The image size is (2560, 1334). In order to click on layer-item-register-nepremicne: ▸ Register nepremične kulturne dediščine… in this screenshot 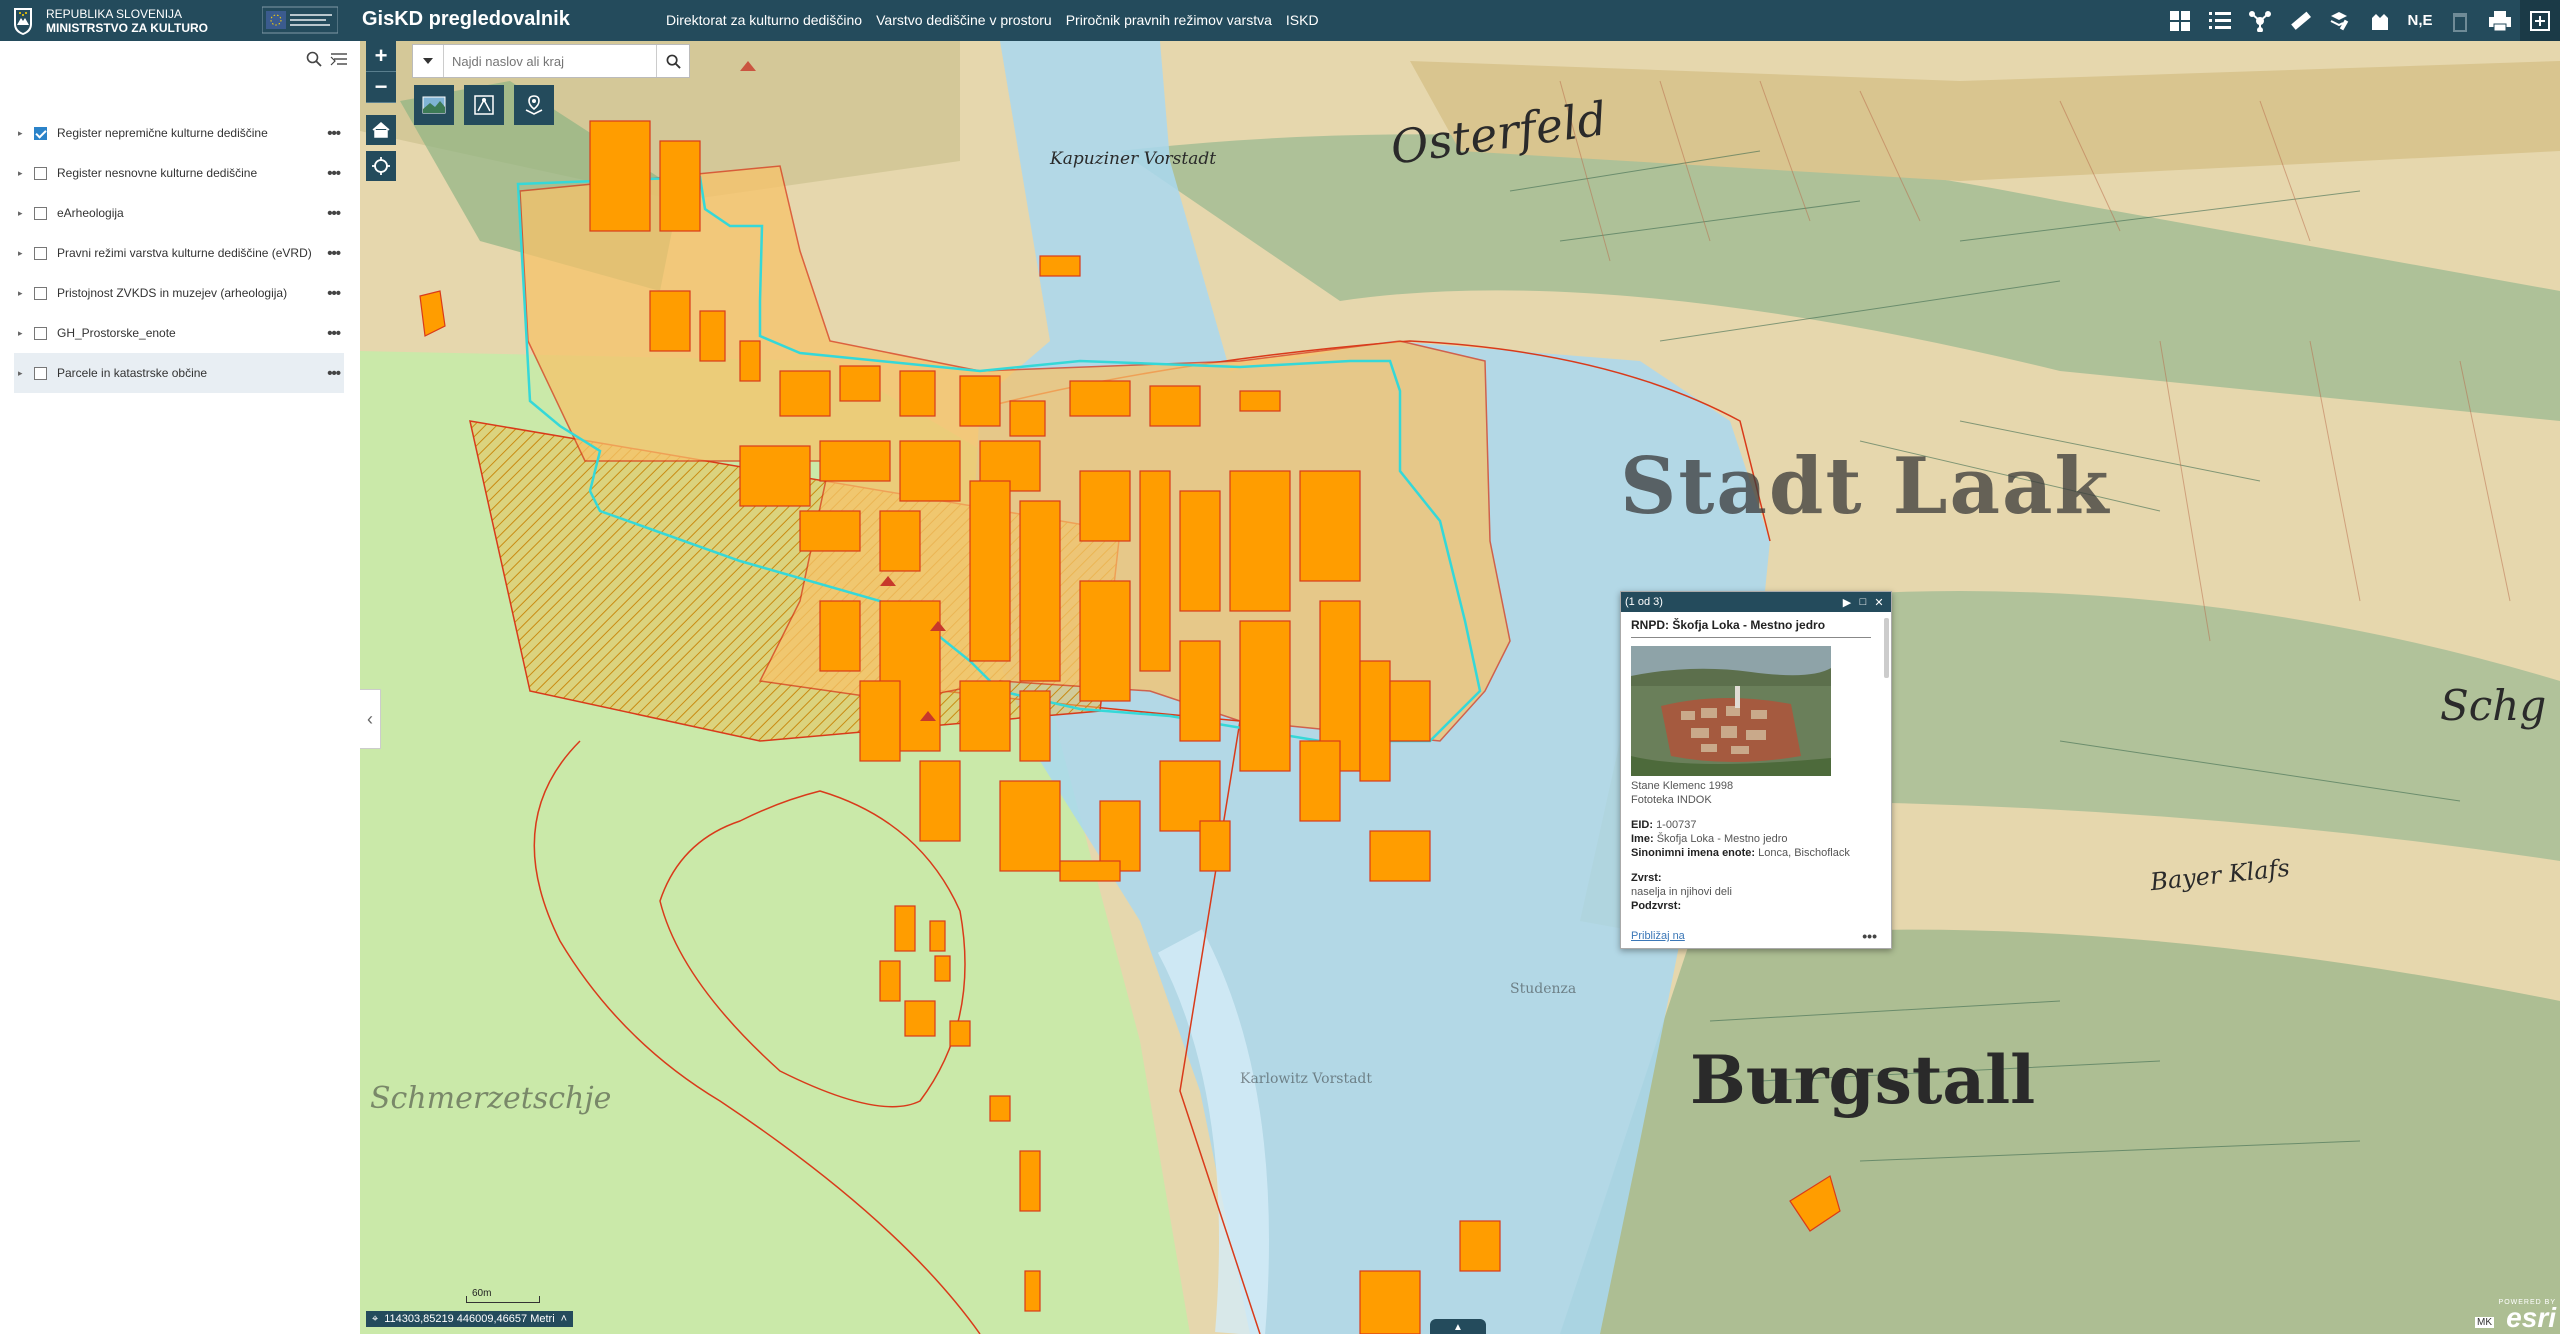, I will do `click(179, 133)`.